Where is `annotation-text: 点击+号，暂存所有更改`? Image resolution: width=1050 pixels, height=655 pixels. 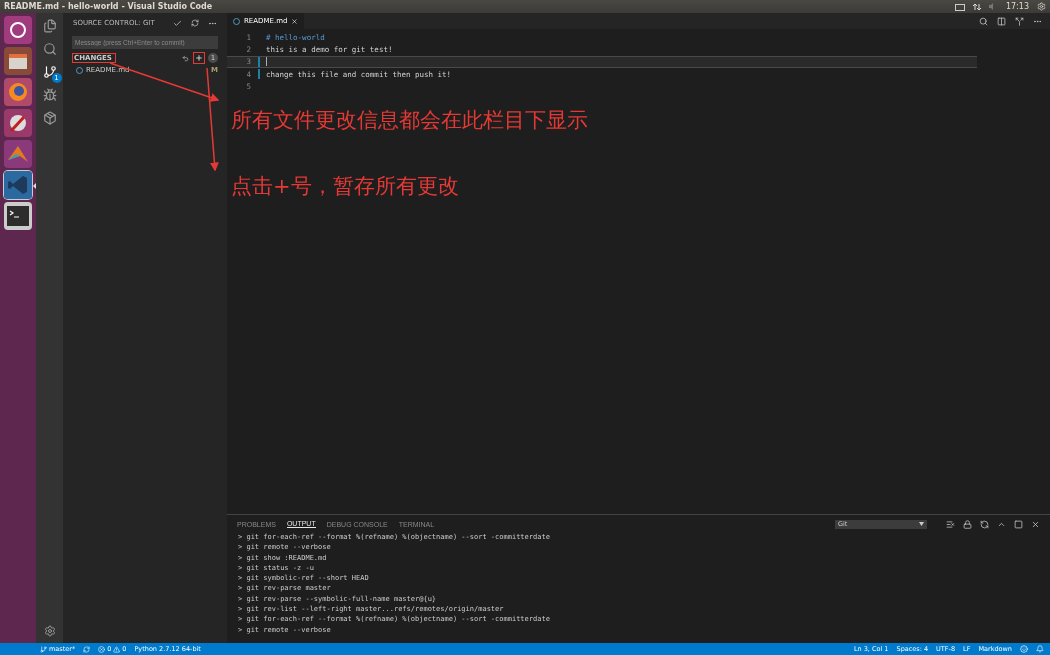
annotation-text: 点击+号，暂存所有更改 is located at coordinates (345, 186).